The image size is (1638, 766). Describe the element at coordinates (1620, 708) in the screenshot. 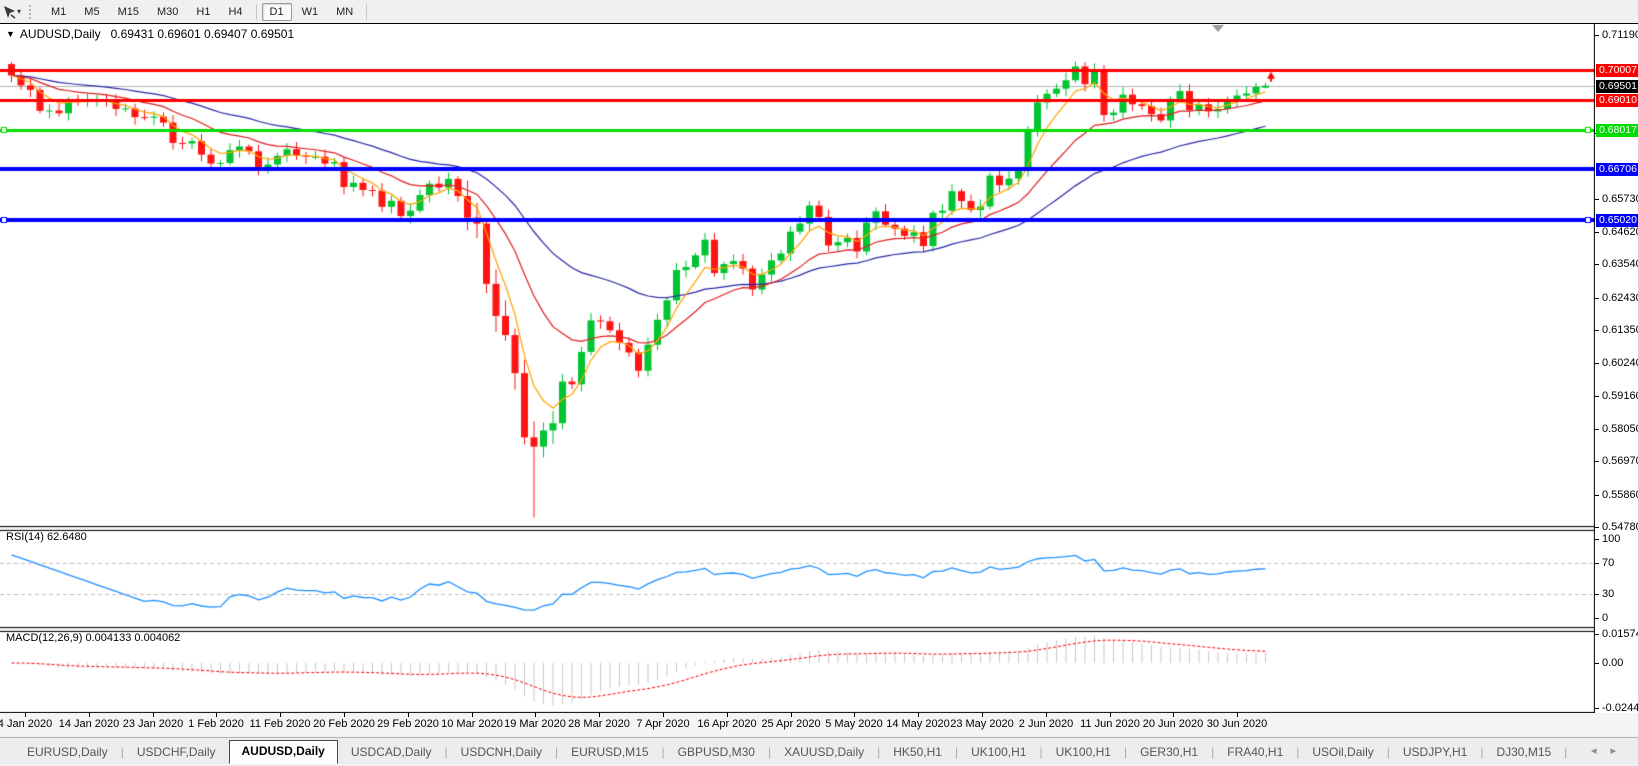

I see `macd-axis-tick-label: -0.024412` at that location.